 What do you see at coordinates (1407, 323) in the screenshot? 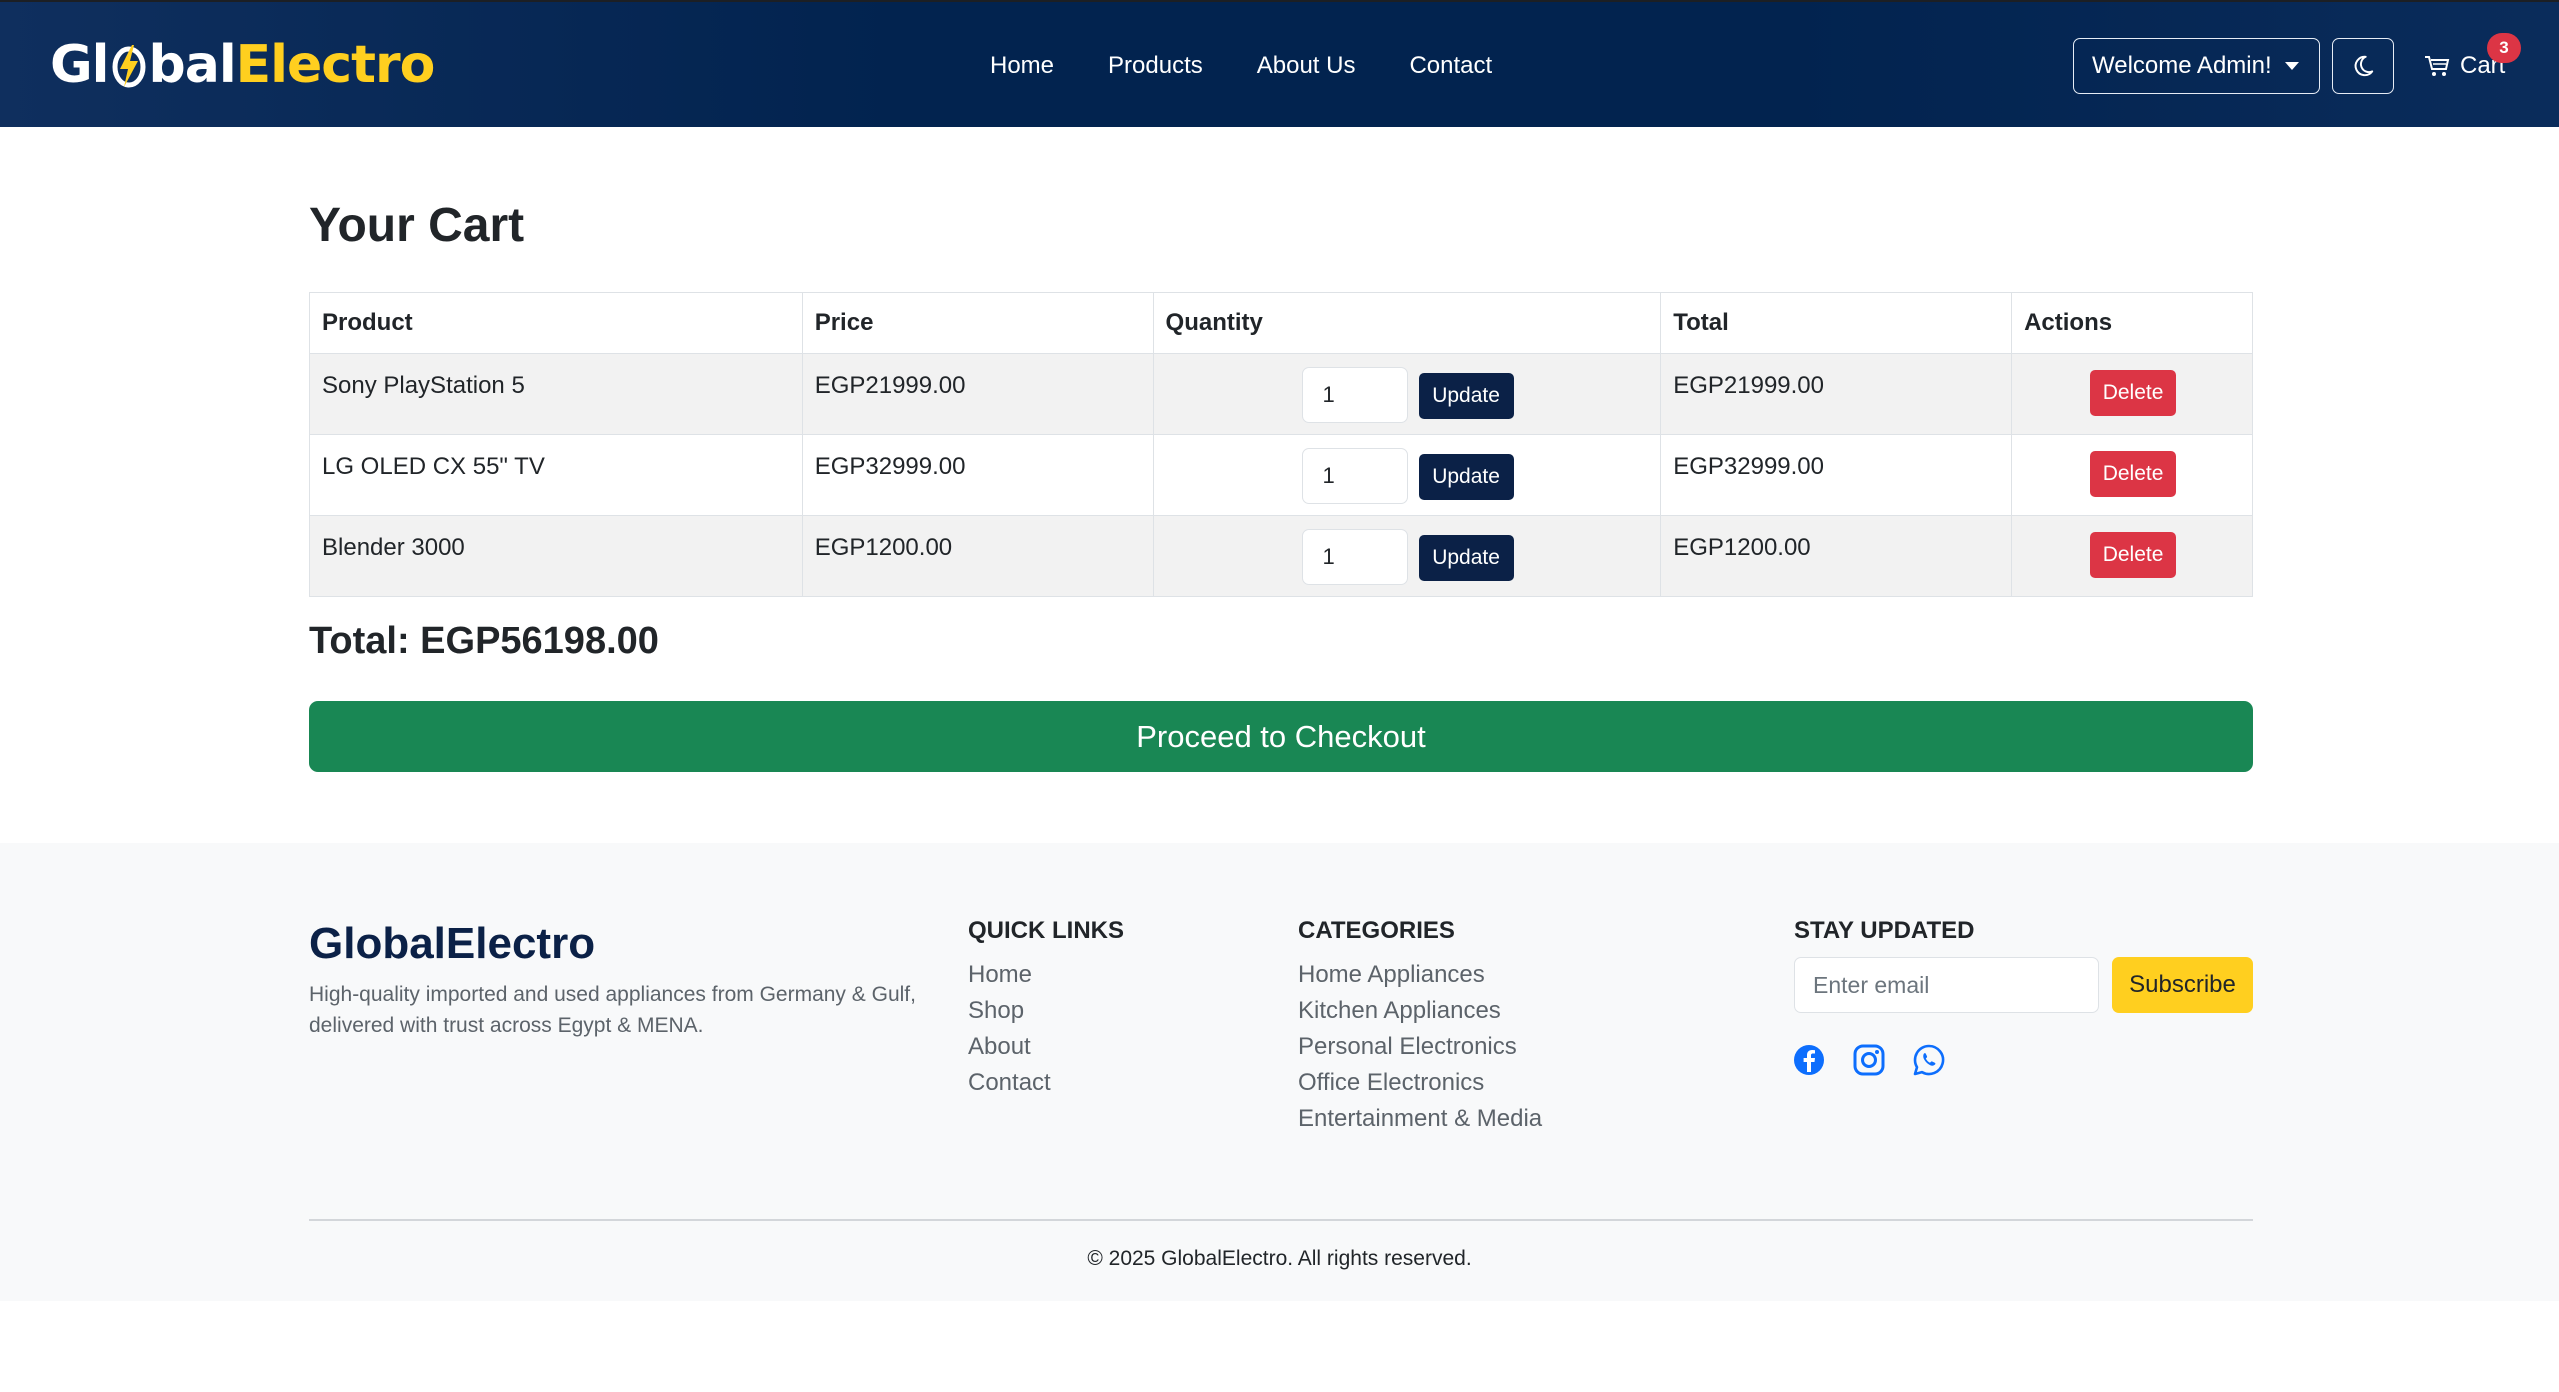
I see `column-header-quantity: Quantity` at bounding box center [1407, 323].